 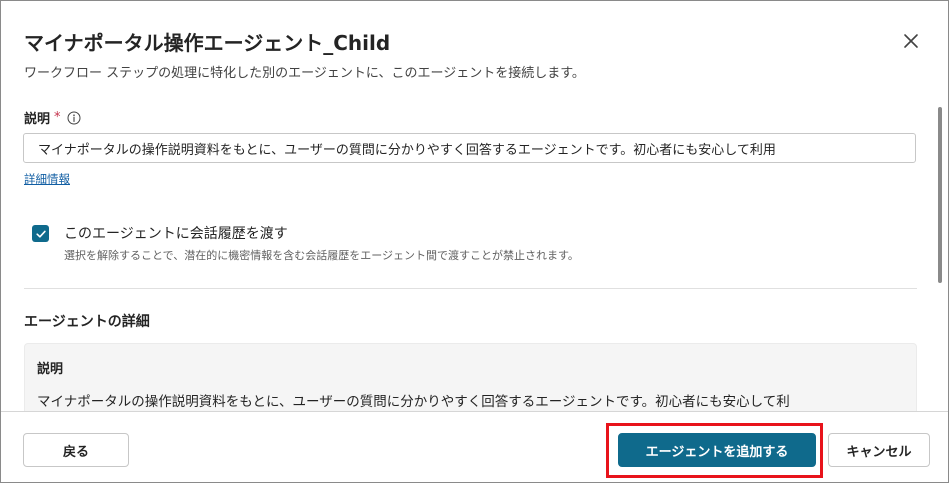 I want to click on back-button: 戻る, so click(x=76, y=450).